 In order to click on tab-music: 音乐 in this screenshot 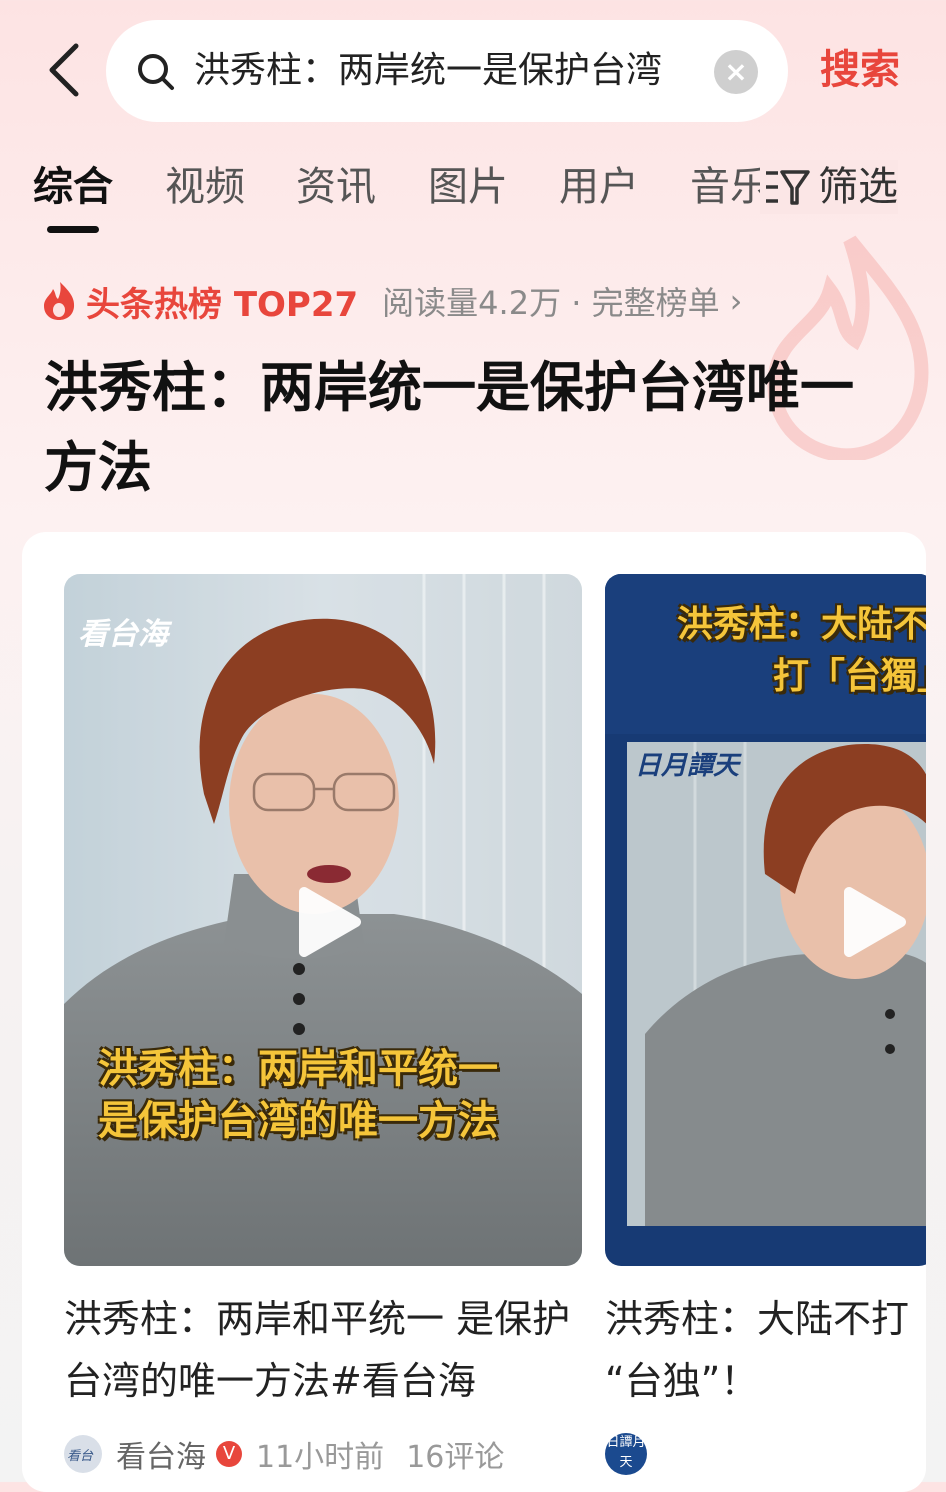, I will do `click(730, 187)`.